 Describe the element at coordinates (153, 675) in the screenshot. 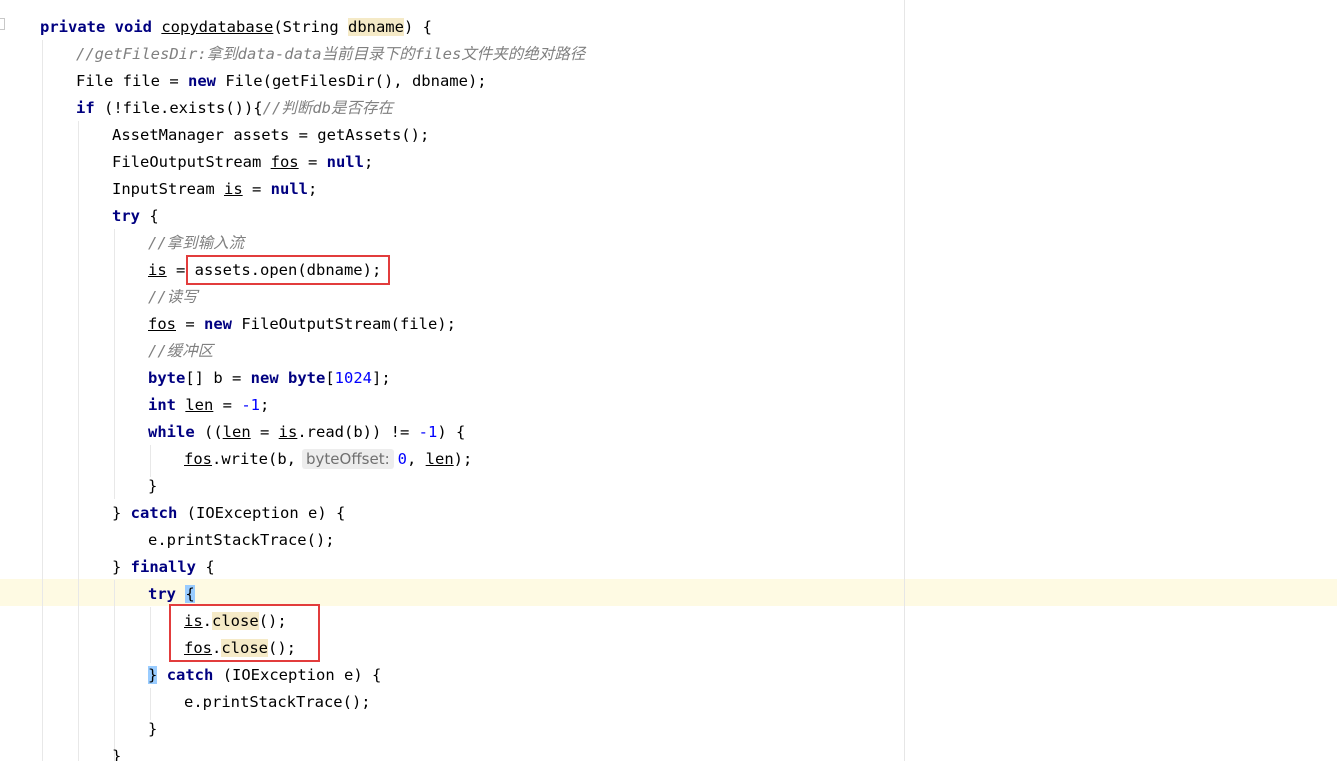

I see `matched-brace: }` at that location.